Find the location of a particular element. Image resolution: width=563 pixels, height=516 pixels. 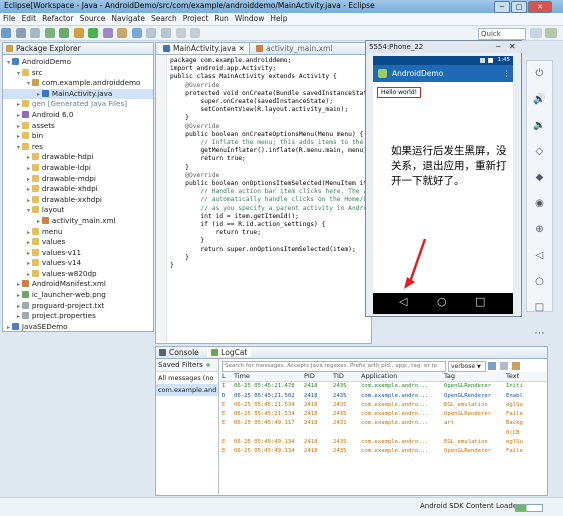

emulator-close-icon: ✕ is located at coordinates (512, 46).